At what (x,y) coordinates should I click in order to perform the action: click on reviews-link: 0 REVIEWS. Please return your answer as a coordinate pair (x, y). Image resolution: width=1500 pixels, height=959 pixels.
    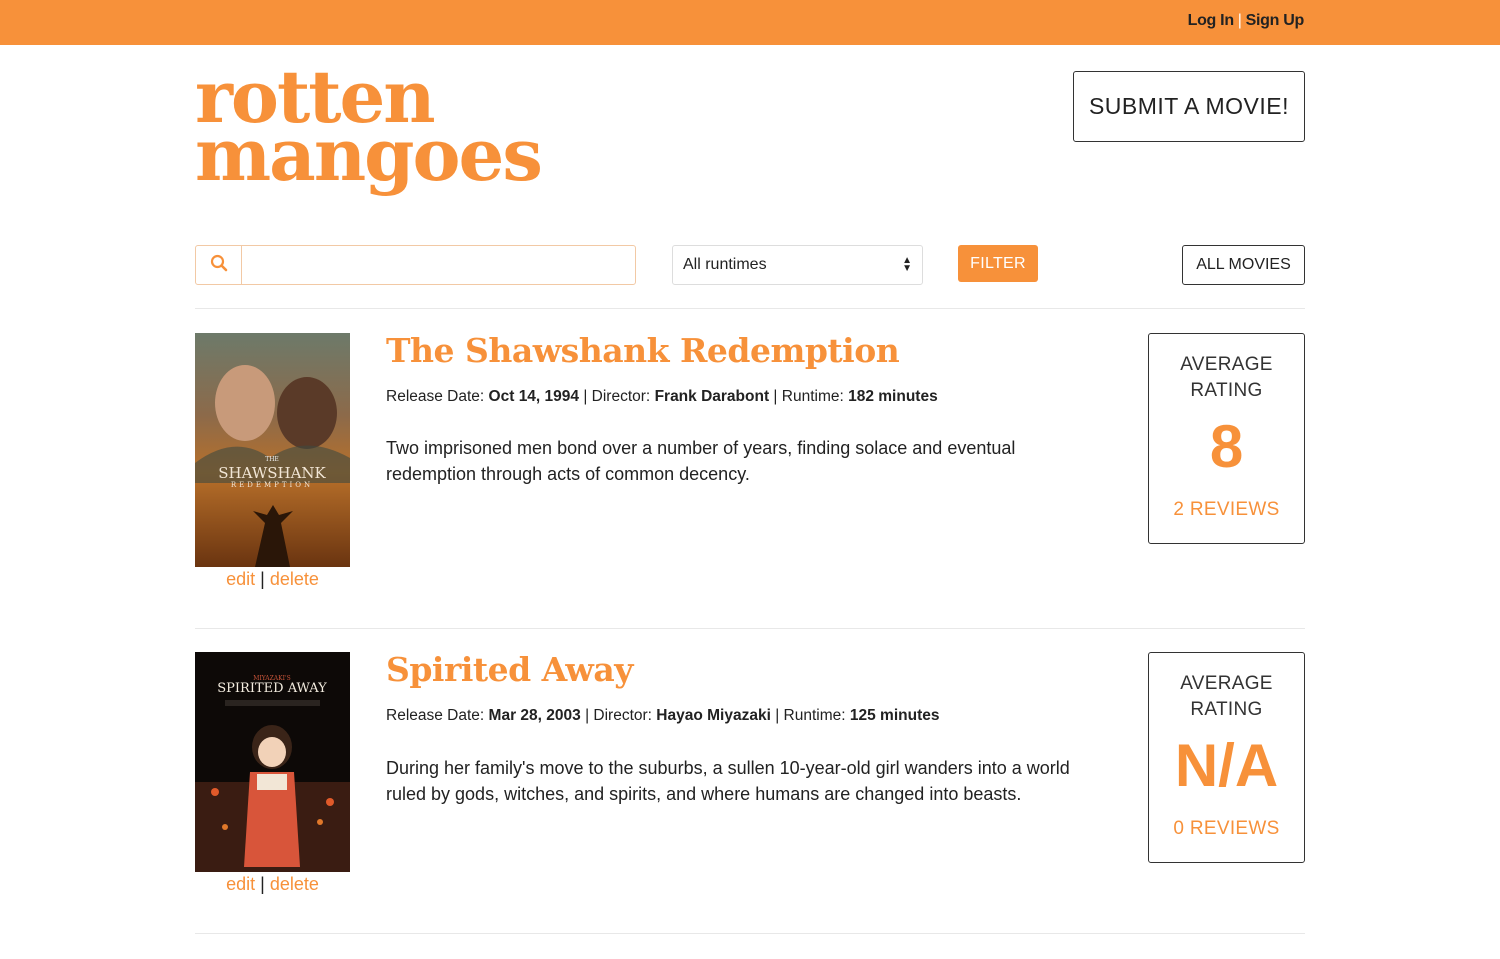
    Looking at the image, I should click on (1226, 829).